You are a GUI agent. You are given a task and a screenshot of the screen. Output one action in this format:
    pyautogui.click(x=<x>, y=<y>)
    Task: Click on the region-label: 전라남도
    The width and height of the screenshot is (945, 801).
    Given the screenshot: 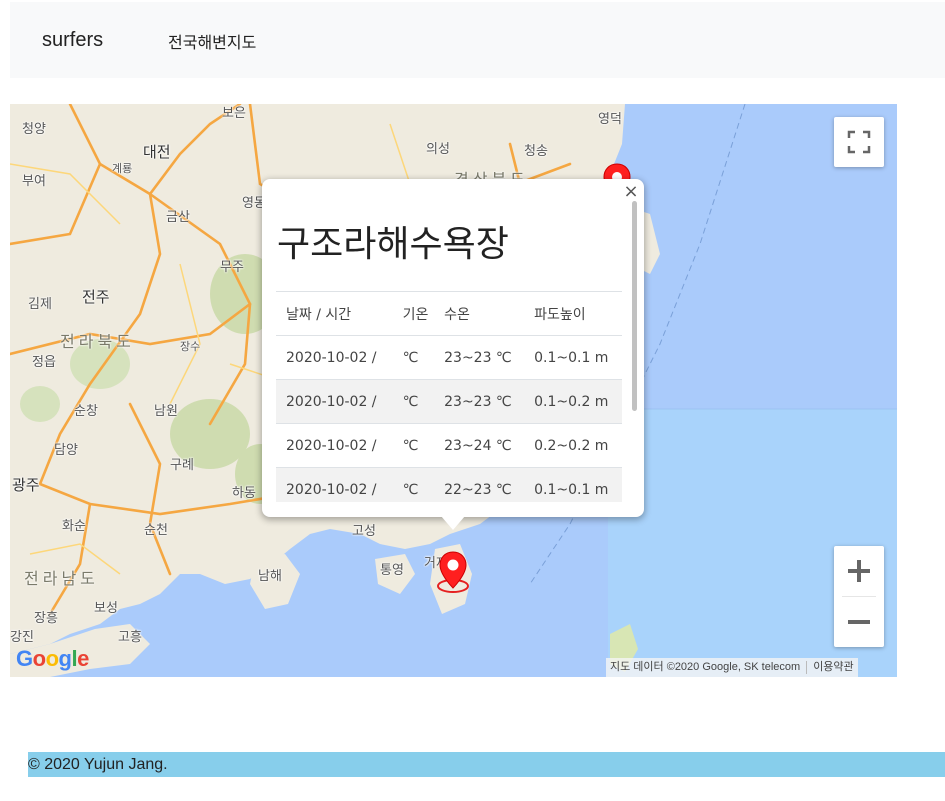 What is the action you would take?
    pyautogui.click(x=61, y=579)
    